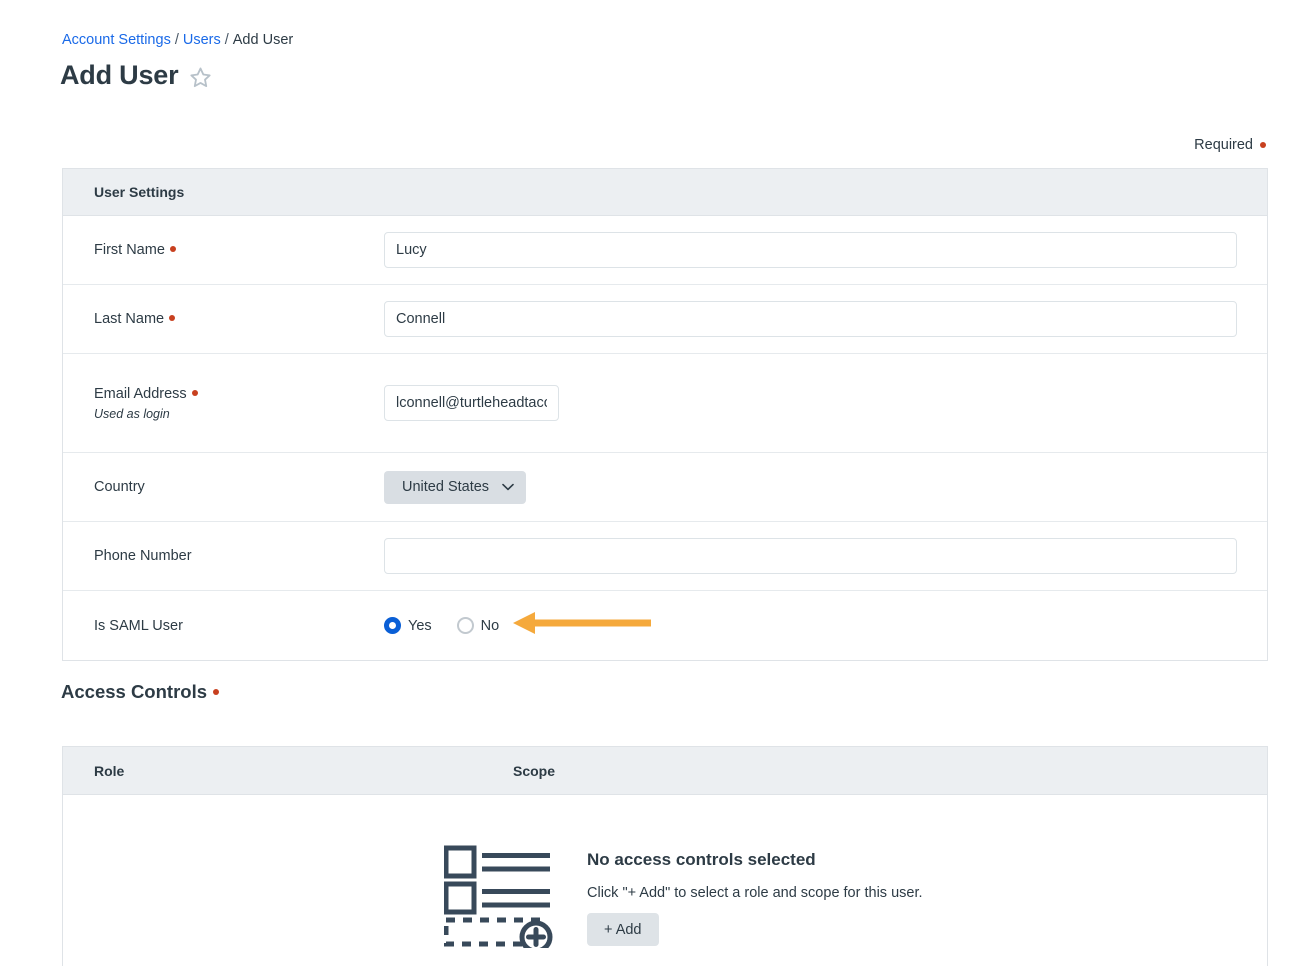 The height and width of the screenshot is (966, 1314). I want to click on country-field-wrap: United States, so click(825, 487).